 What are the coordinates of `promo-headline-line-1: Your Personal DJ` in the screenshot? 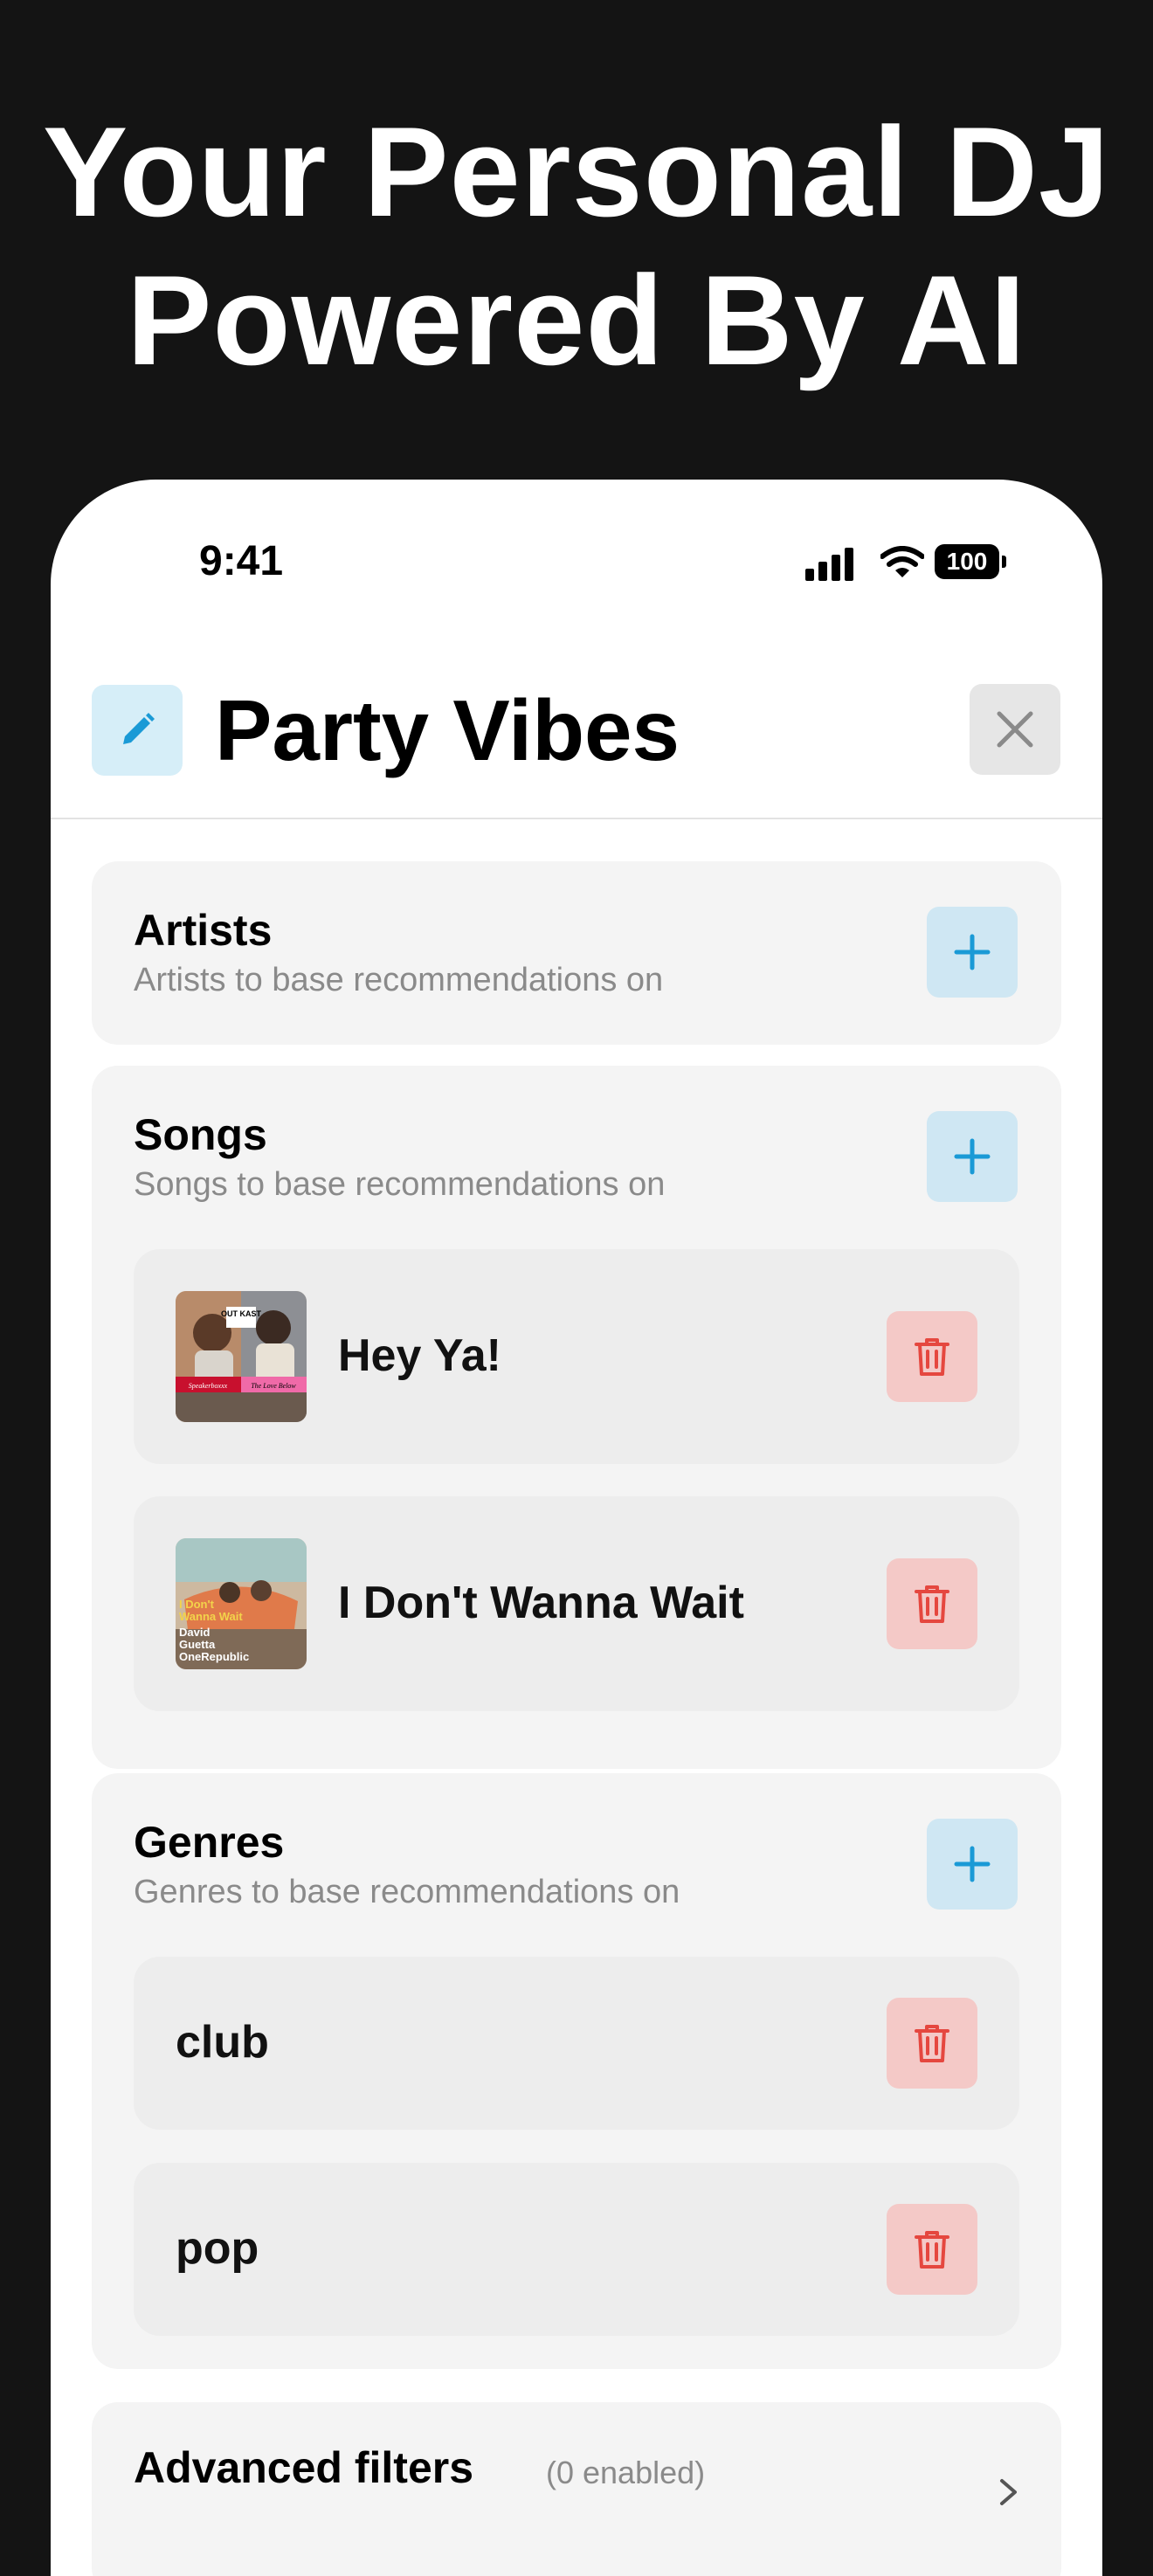 It's located at (576, 171).